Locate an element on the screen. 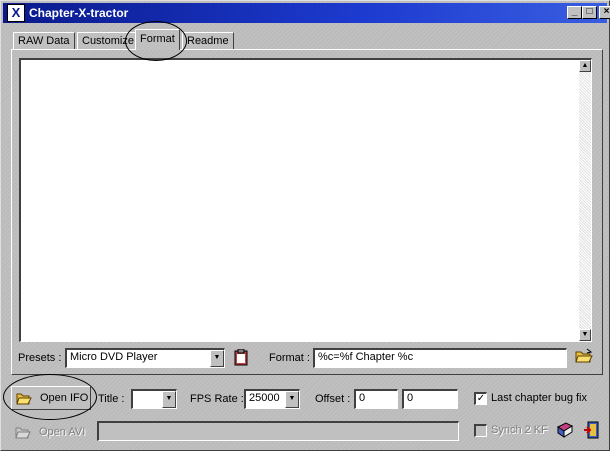 This screenshot has height=451, width=610. open-ifo-label: Open IFO is located at coordinates (64, 398).